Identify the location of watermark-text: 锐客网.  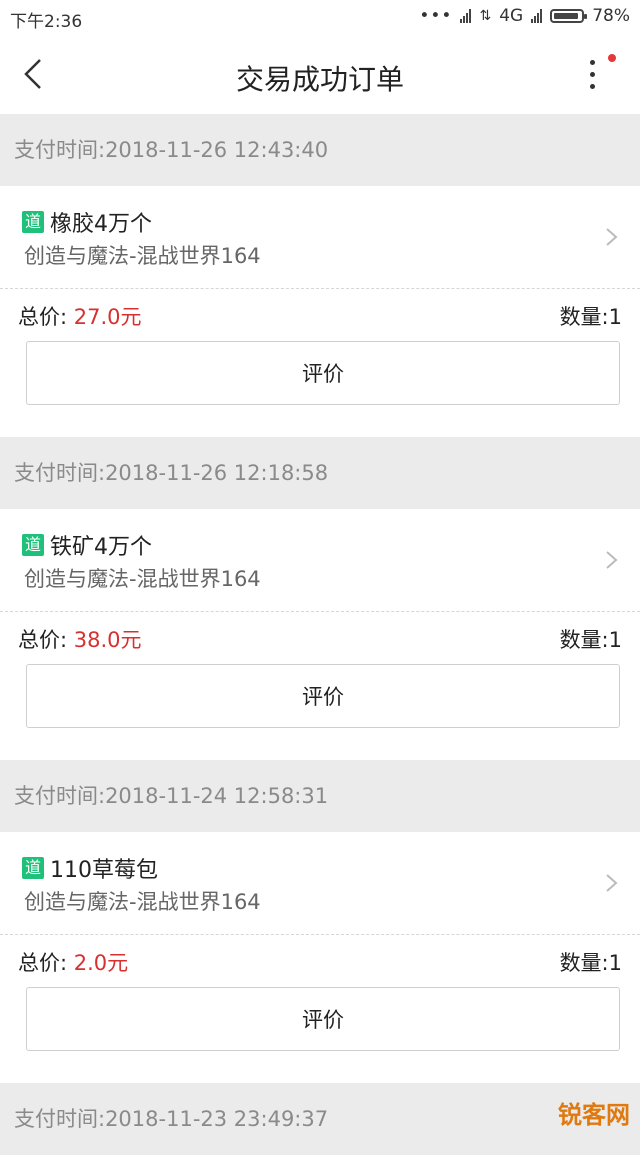
(594, 1115).